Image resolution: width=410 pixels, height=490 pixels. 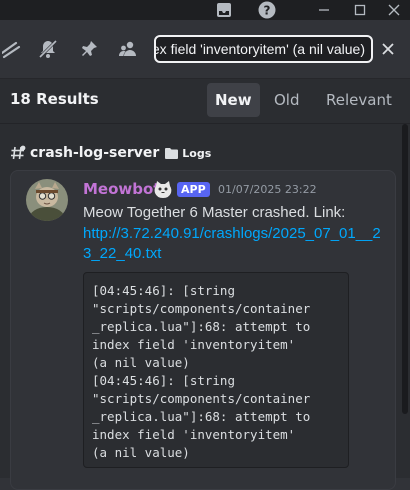 What do you see at coordinates (128, 49) in the screenshot?
I see `members-icon` at bounding box center [128, 49].